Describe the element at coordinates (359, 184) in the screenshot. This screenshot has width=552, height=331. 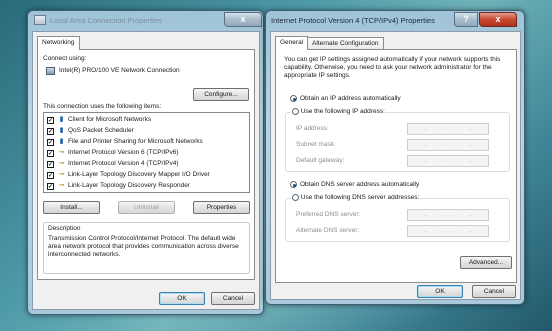
I see `obtain-dns-auto-label: Obtain DNS server address automatically` at that location.